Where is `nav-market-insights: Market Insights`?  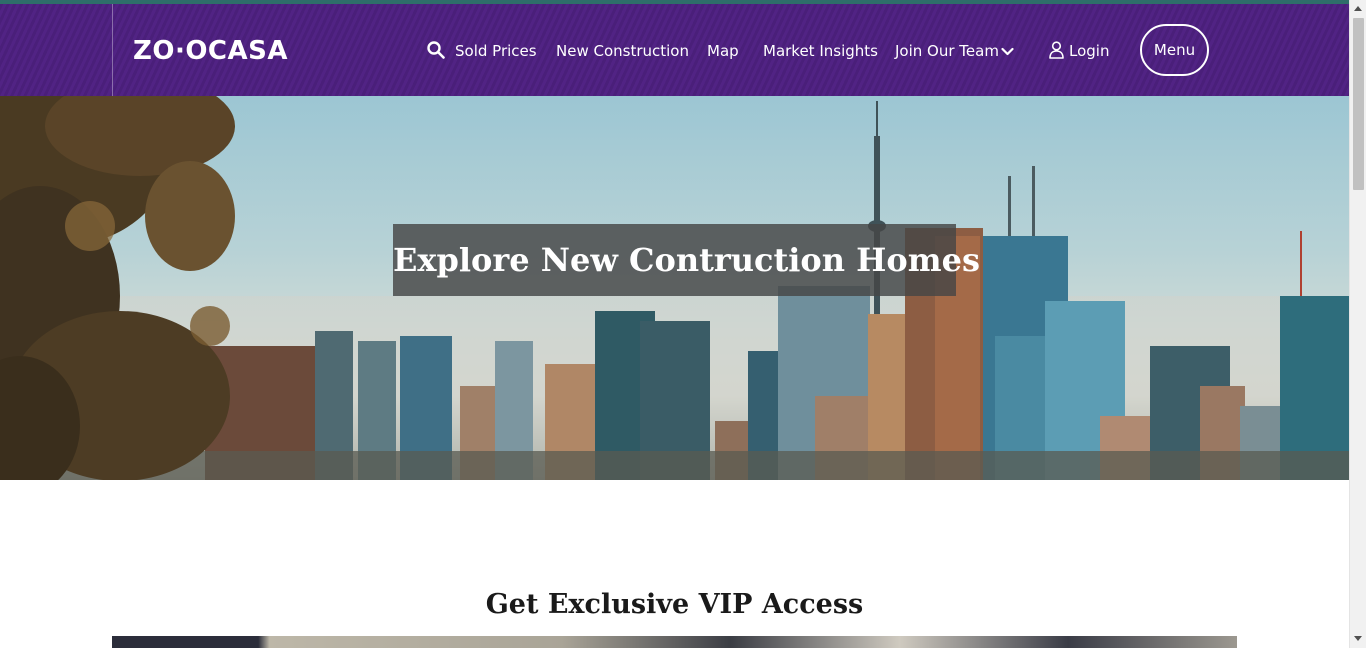
nav-market-insights: Market Insights is located at coordinates (820, 51).